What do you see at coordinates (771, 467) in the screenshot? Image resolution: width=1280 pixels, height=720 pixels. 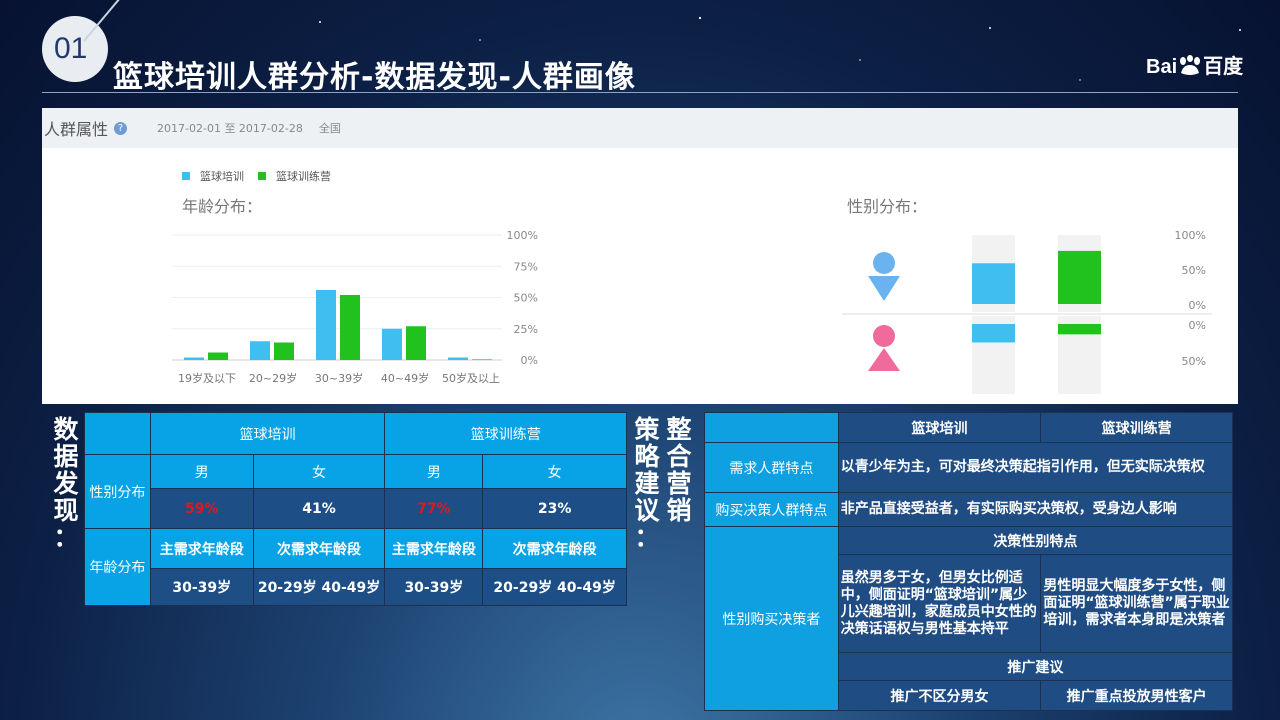 I see `row-need: 需求人群特点` at bounding box center [771, 467].